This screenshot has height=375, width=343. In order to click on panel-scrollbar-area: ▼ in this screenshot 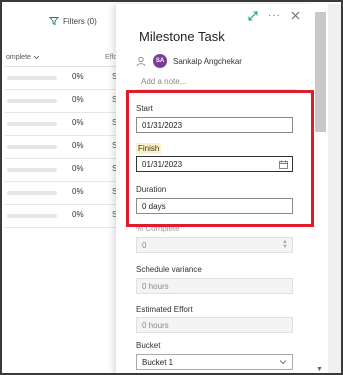, I will do `click(327, 188)`.